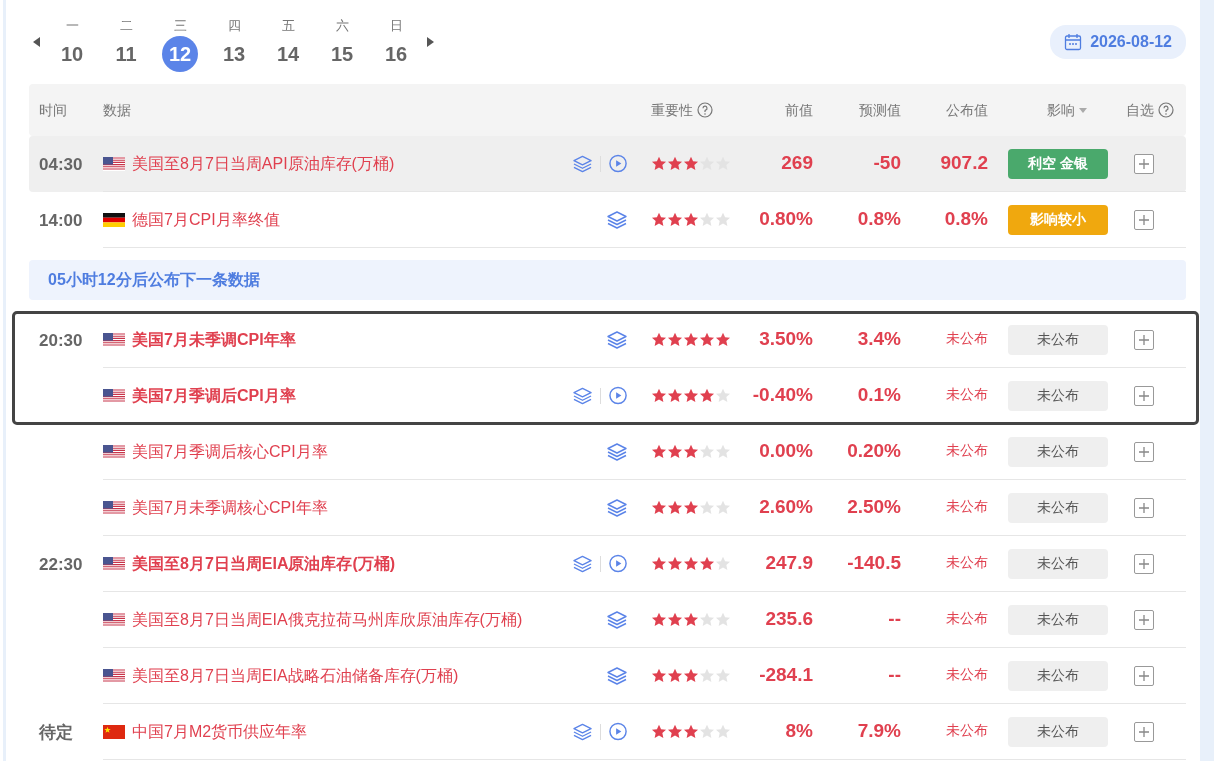  What do you see at coordinates (786, 507) in the screenshot?
I see `previous-value: 2.60%` at bounding box center [786, 507].